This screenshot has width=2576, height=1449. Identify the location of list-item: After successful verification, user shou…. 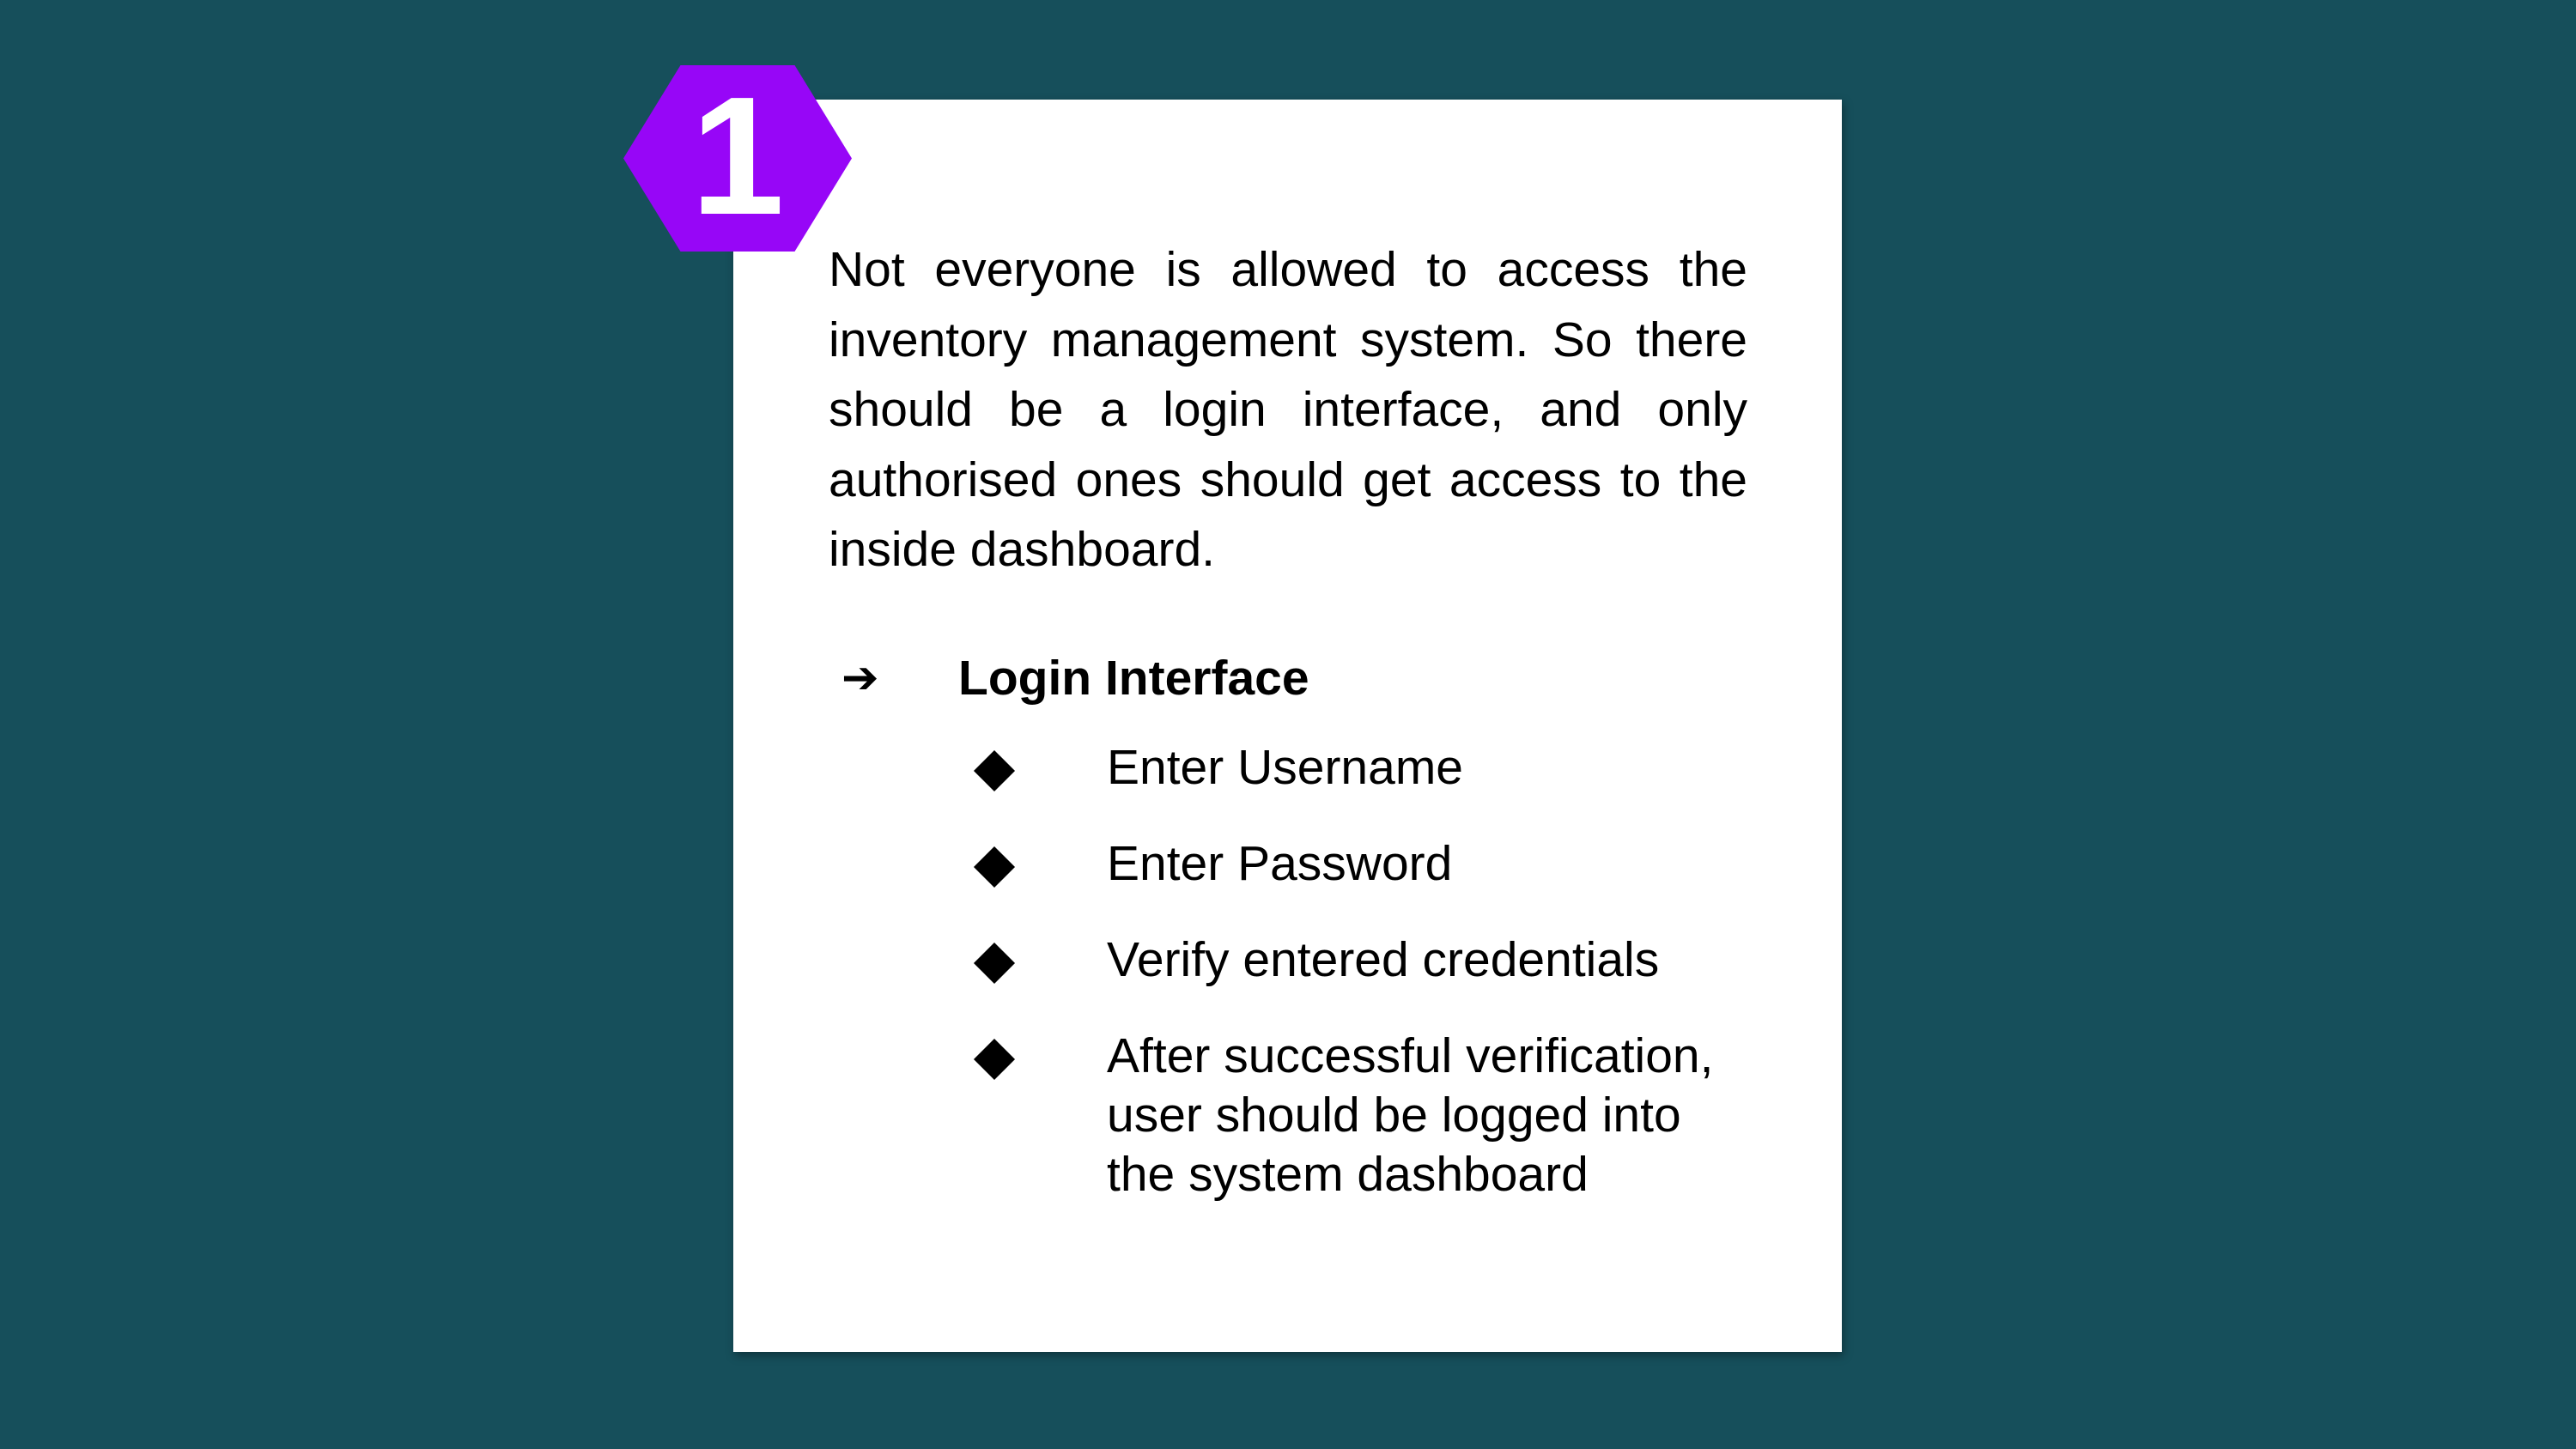
(1367, 1115).